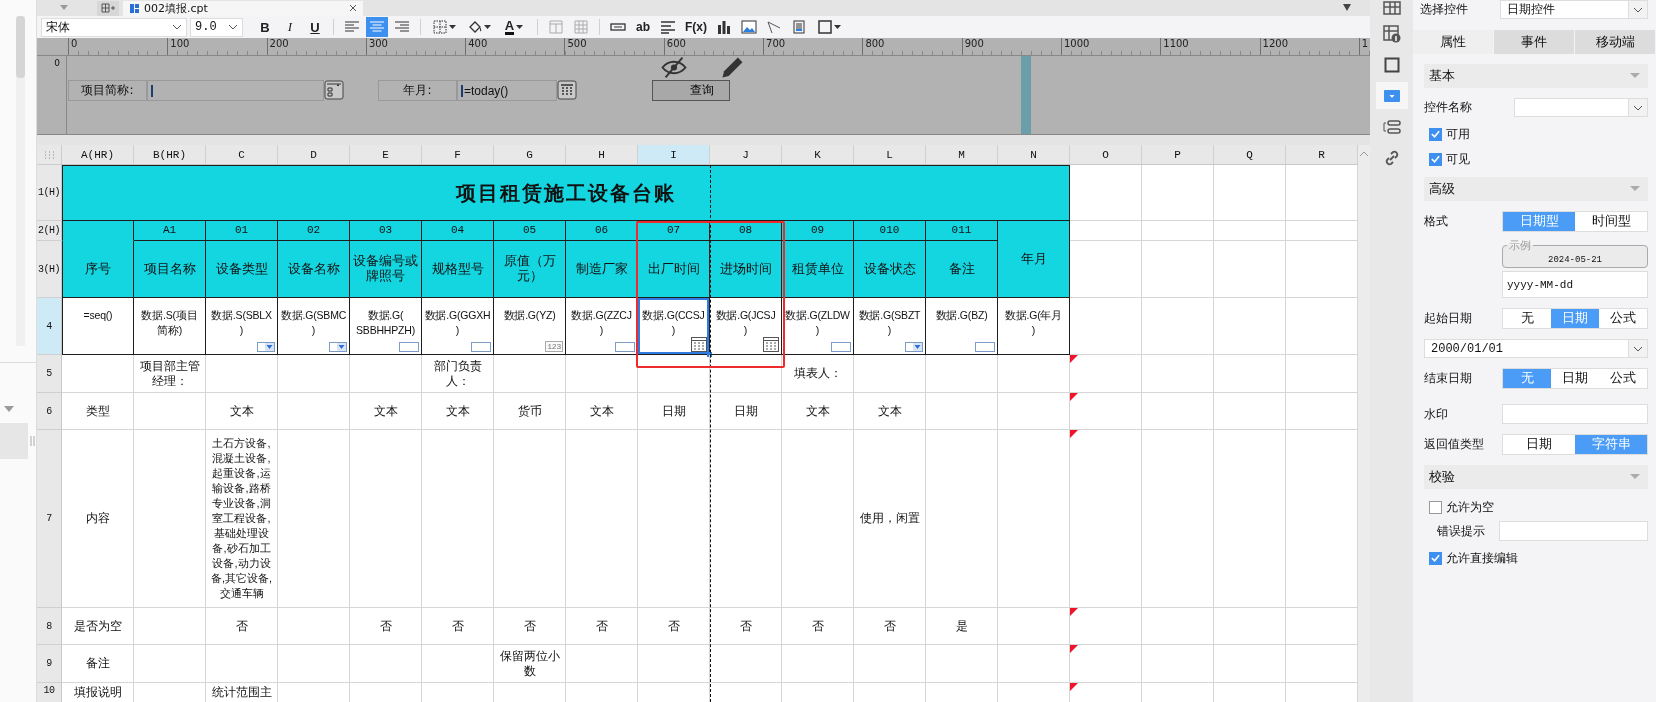 This screenshot has height=702, width=1656. What do you see at coordinates (98, 326) in the screenshot?
I see `table-cell: =seq()` at bounding box center [98, 326].